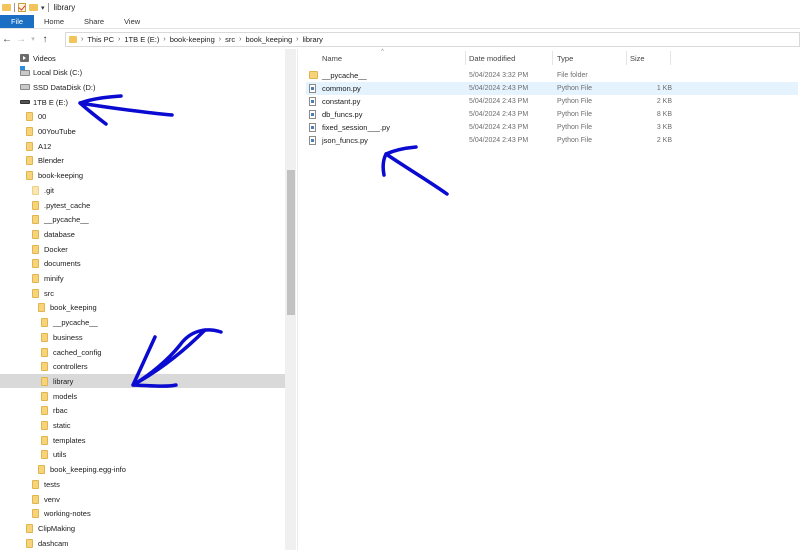 The height and width of the screenshot is (550, 800). I want to click on sort-caret-icon: ^, so click(382, 52).